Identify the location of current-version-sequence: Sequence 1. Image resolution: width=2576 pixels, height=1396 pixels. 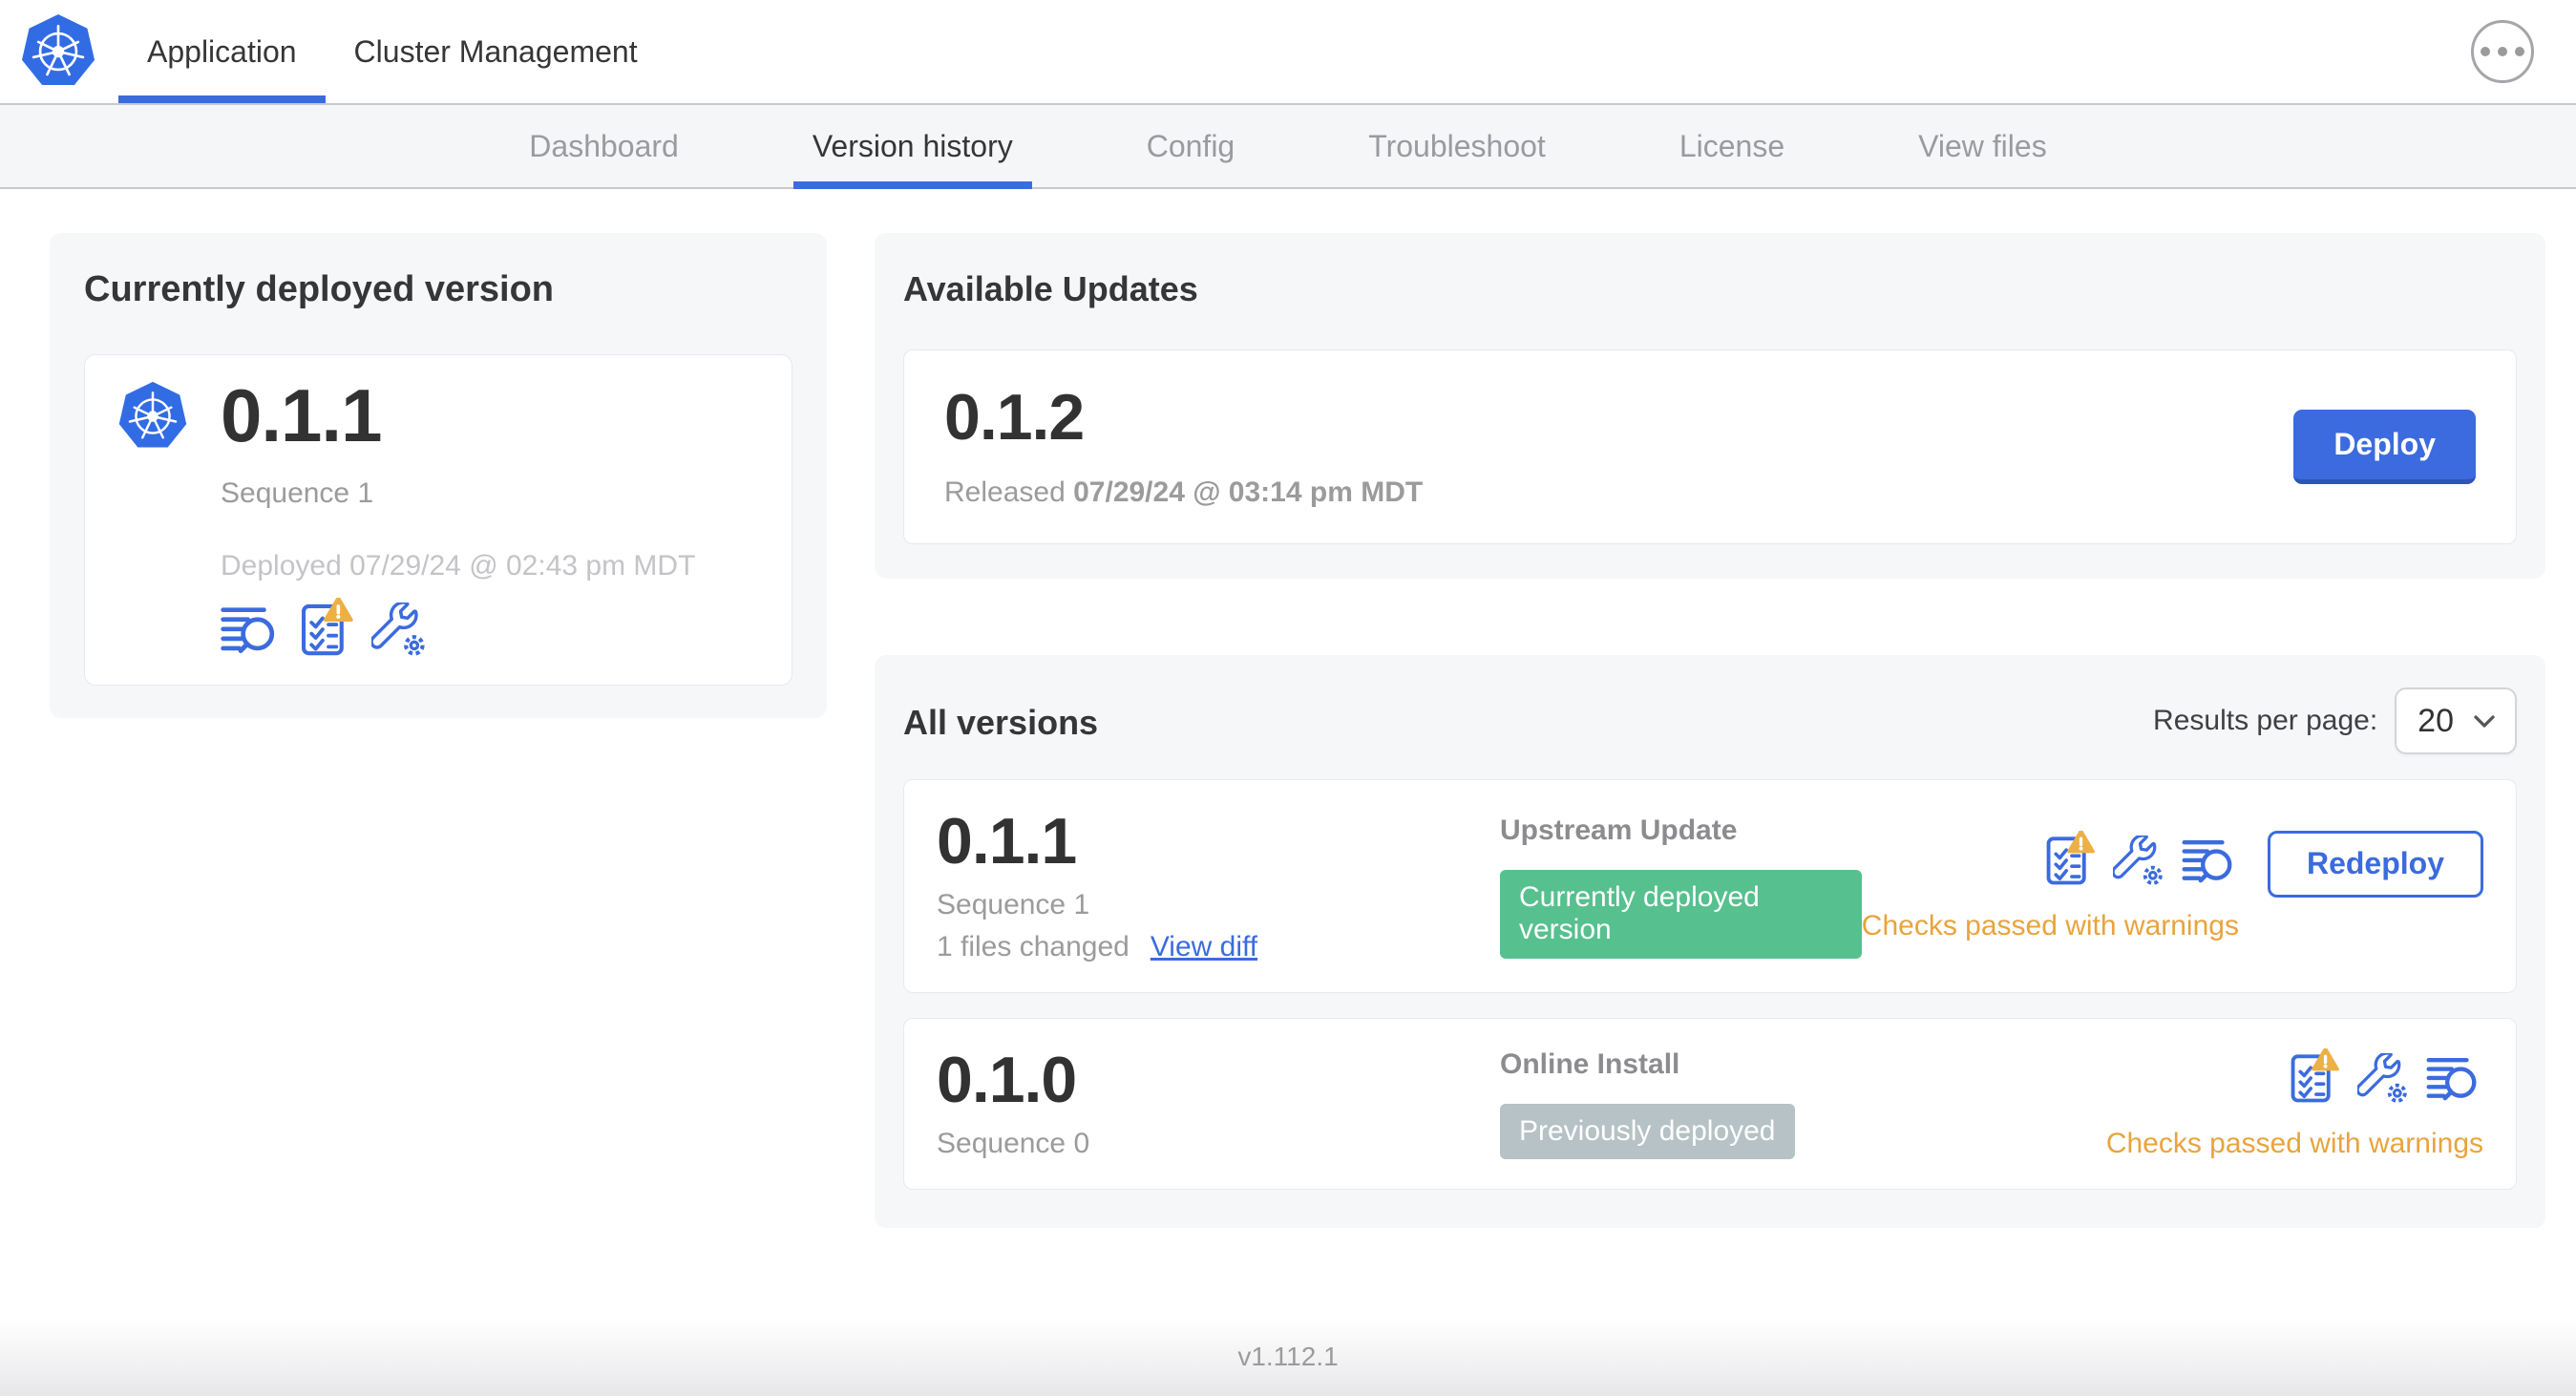
(297, 493).